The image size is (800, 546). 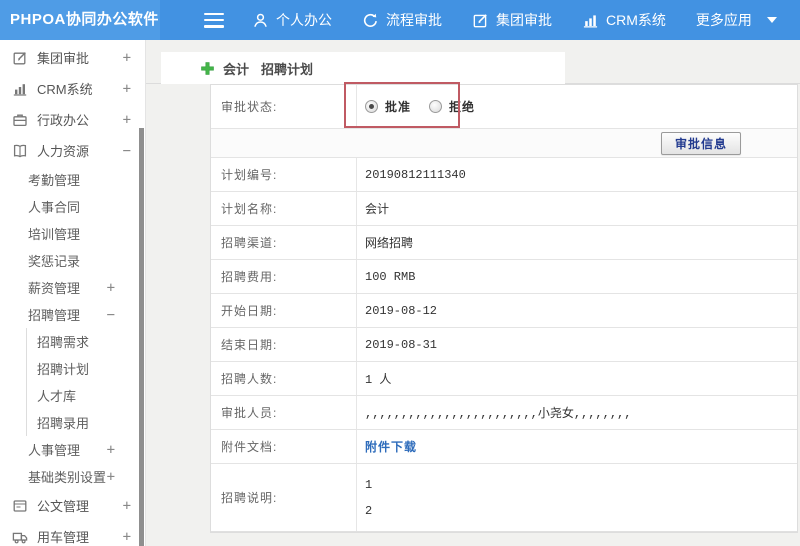 What do you see at coordinates (284, 412) in the screenshot?
I see `field-label: 审批人员:` at bounding box center [284, 412].